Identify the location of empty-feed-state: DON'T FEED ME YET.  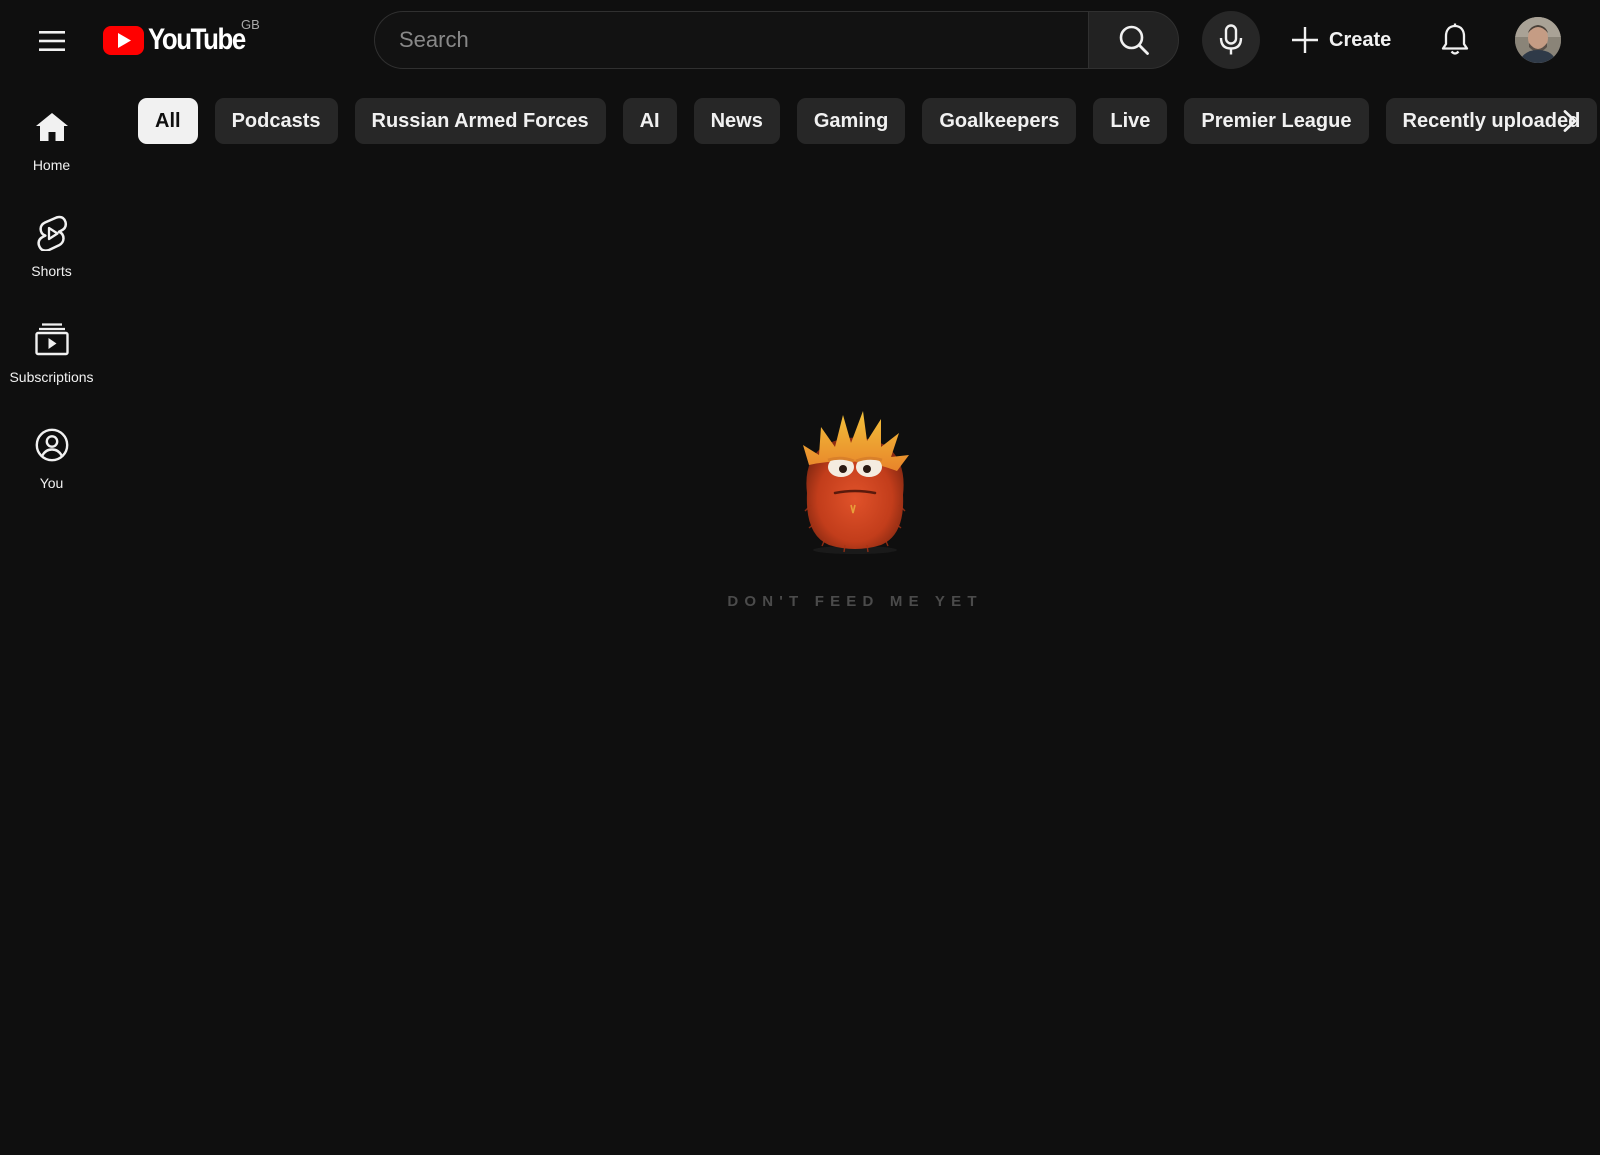
(855, 507).